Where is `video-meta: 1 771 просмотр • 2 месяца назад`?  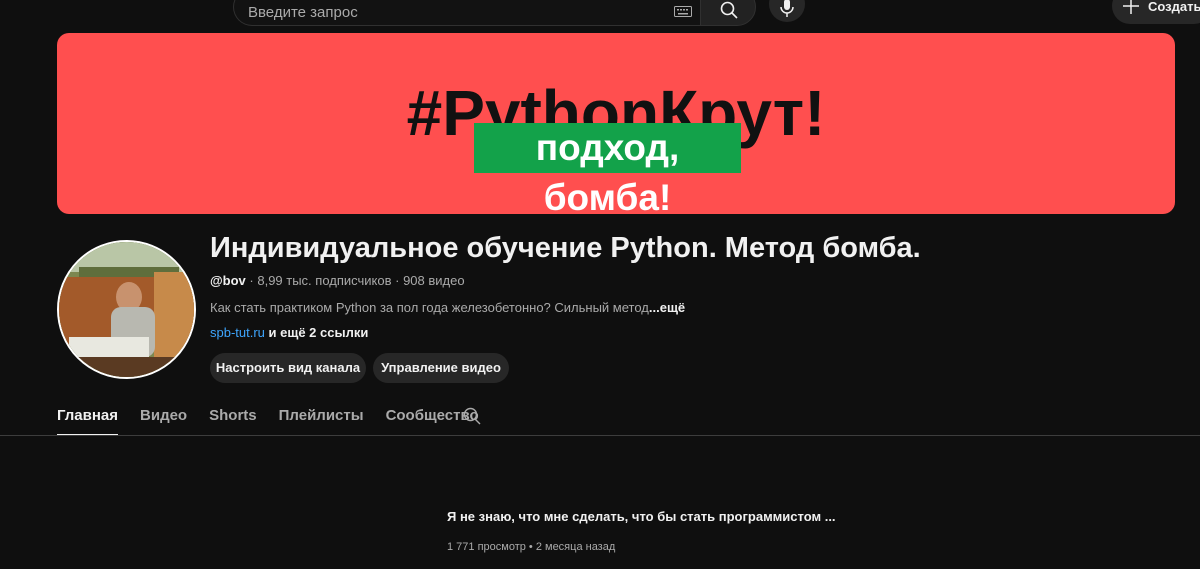 video-meta: 1 771 просмотр • 2 месяца назад is located at coordinates (531, 547).